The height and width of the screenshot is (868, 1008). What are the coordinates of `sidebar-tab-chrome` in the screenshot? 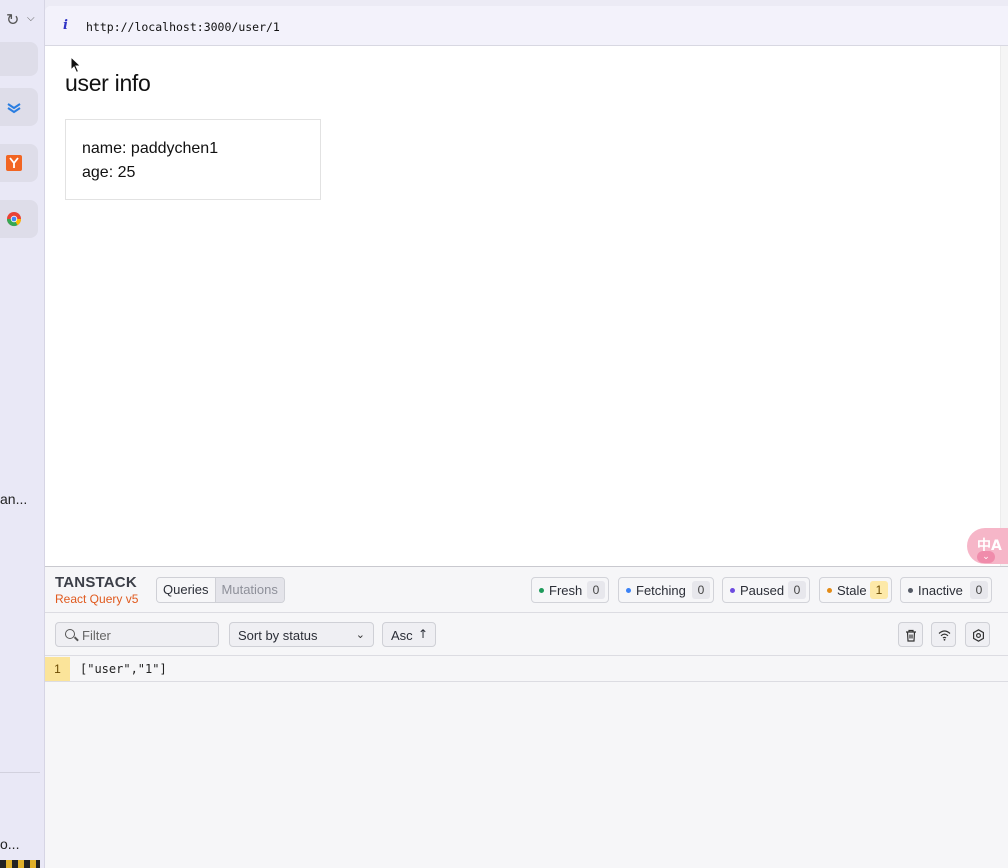 It's located at (19, 219).